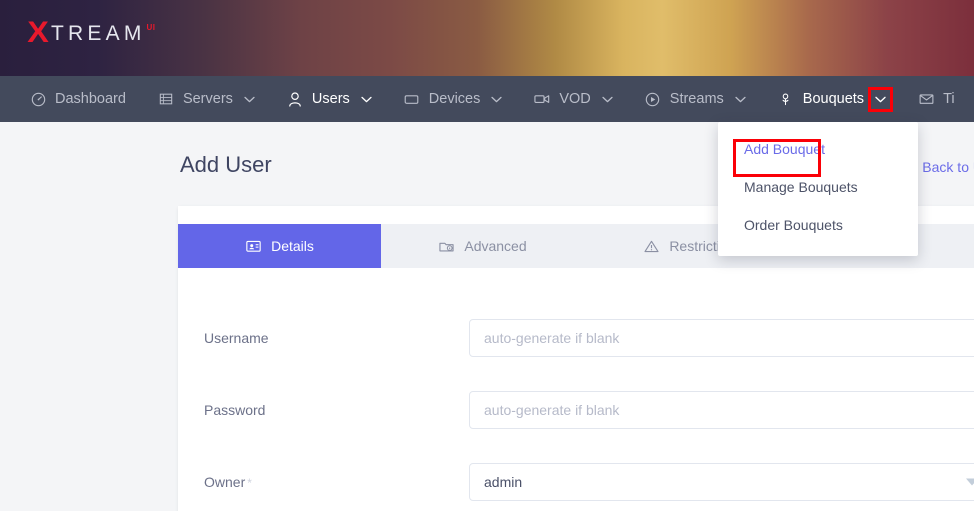 This screenshot has height=511, width=974. I want to click on password-input, so click(721, 410).